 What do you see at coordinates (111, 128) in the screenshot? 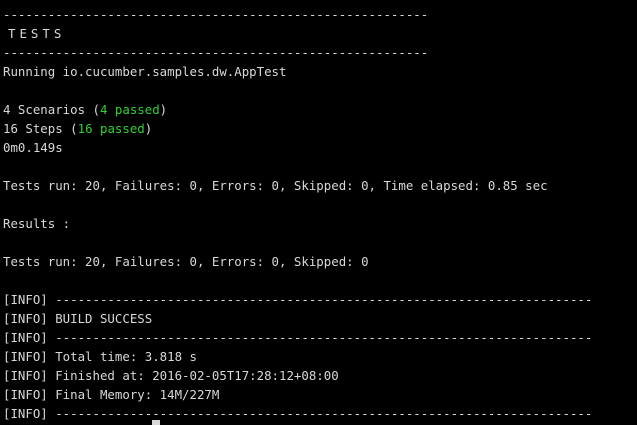
I see `steps-passed: 16 passed` at bounding box center [111, 128].